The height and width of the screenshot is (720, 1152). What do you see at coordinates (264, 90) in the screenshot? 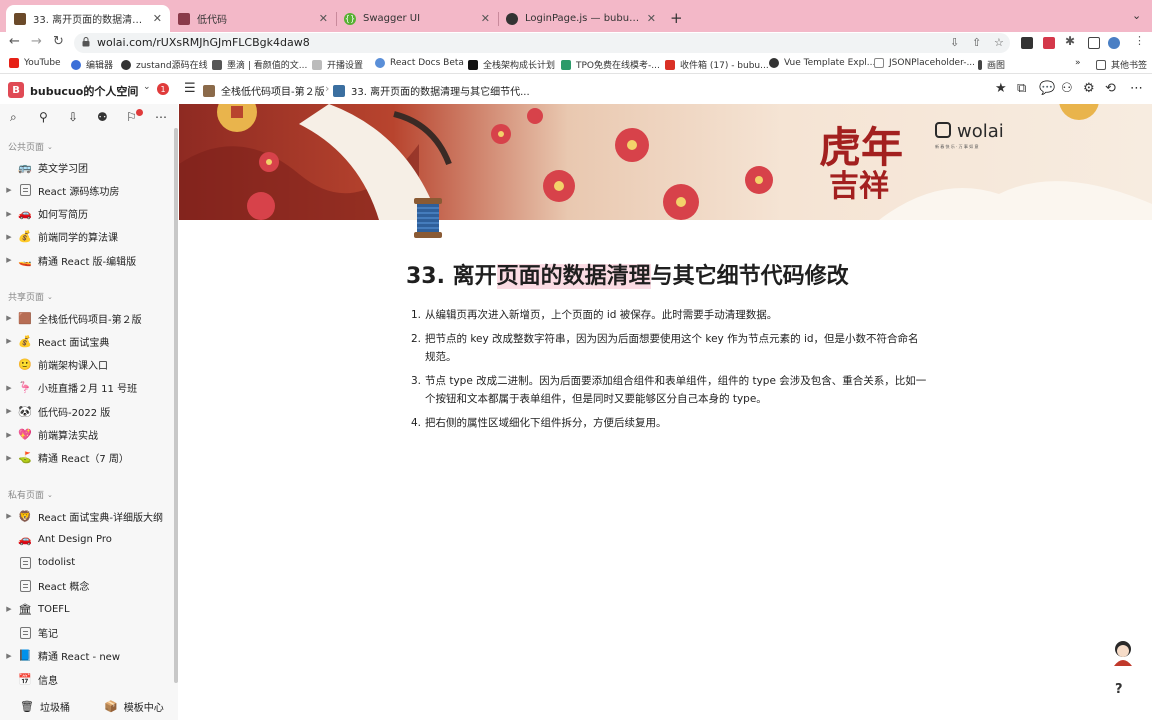
I see `breadcrumb-parent: 全栈低代码项目-第２版` at bounding box center [264, 90].